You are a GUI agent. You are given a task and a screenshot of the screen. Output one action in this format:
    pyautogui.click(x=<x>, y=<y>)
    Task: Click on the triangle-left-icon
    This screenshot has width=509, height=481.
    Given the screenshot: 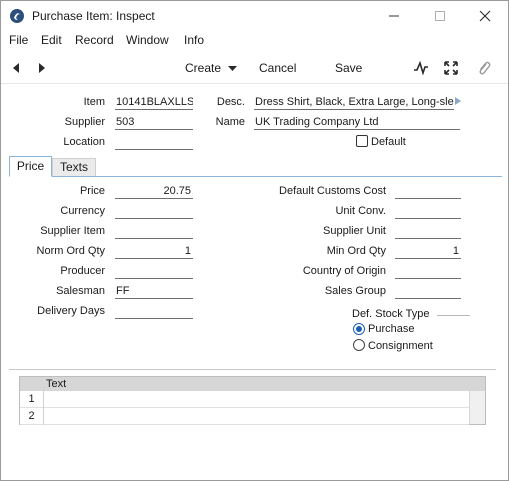 What is the action you would take?
    pyautogui.click(x=16, y=68)
    